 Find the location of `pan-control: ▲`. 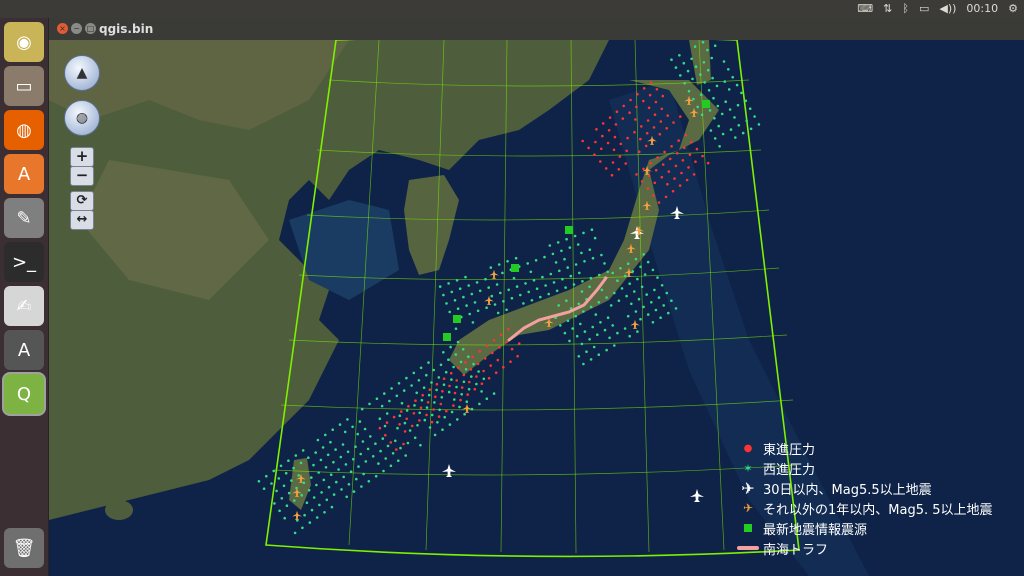

pan-control: ▲ is located at coordinates (82, 73).